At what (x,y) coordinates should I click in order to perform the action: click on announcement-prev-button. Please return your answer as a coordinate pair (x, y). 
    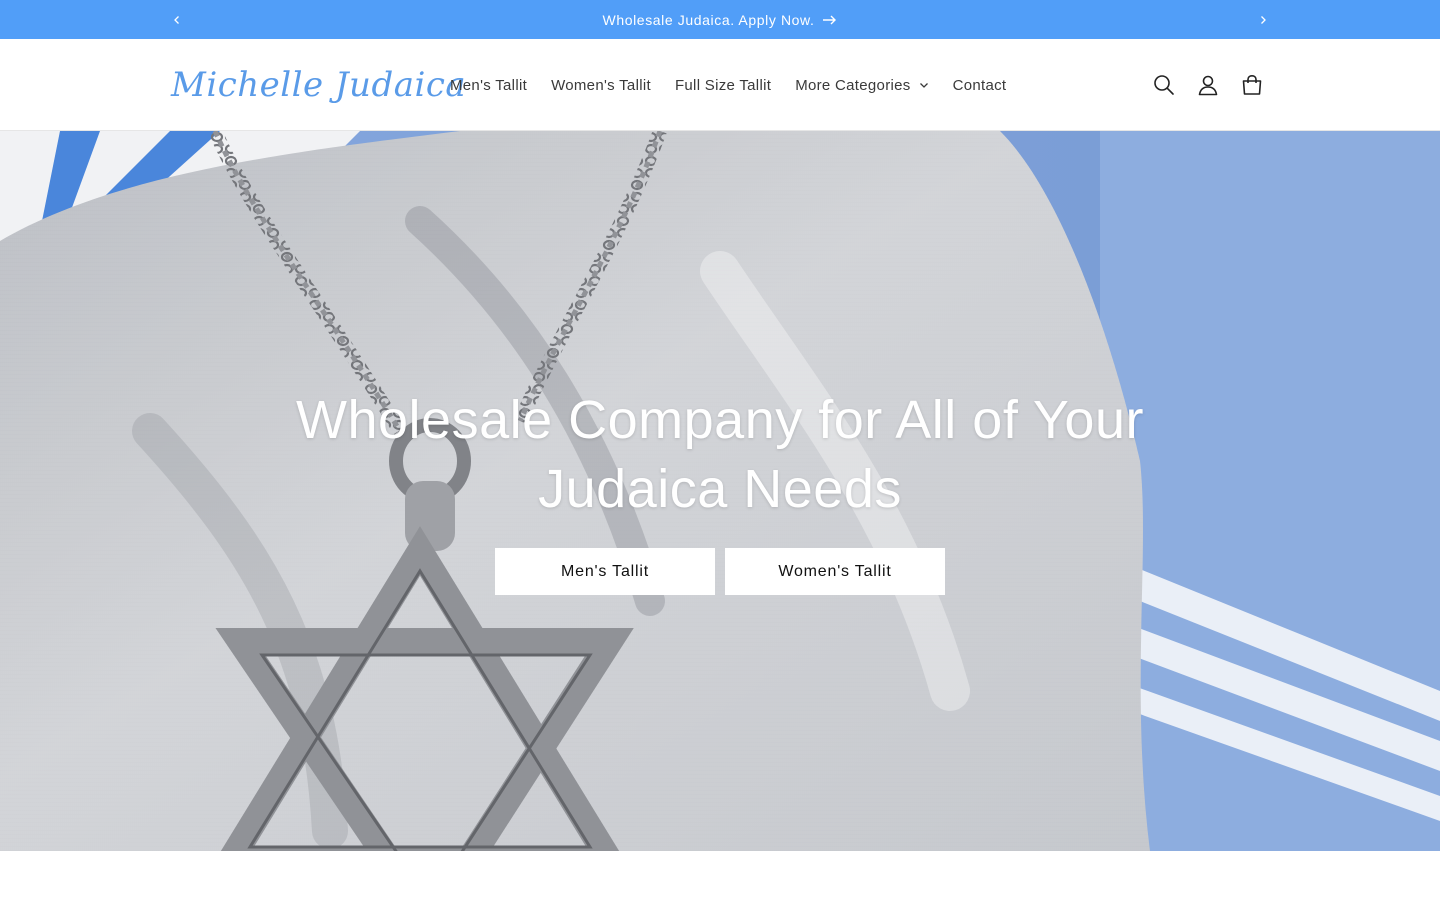
    Looking at the image, I should click on (177, 19).